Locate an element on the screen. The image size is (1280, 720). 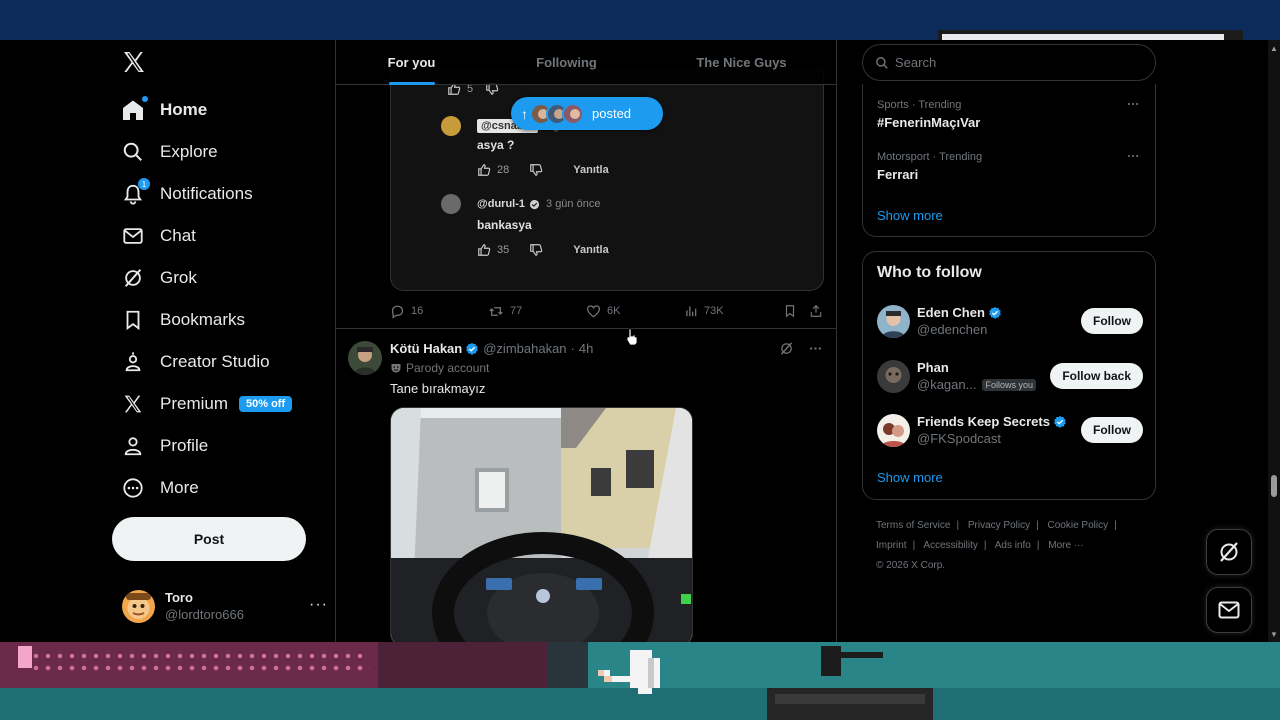
sidebar-item-premium: Premium 50% off is located at coordinates (206, 404).